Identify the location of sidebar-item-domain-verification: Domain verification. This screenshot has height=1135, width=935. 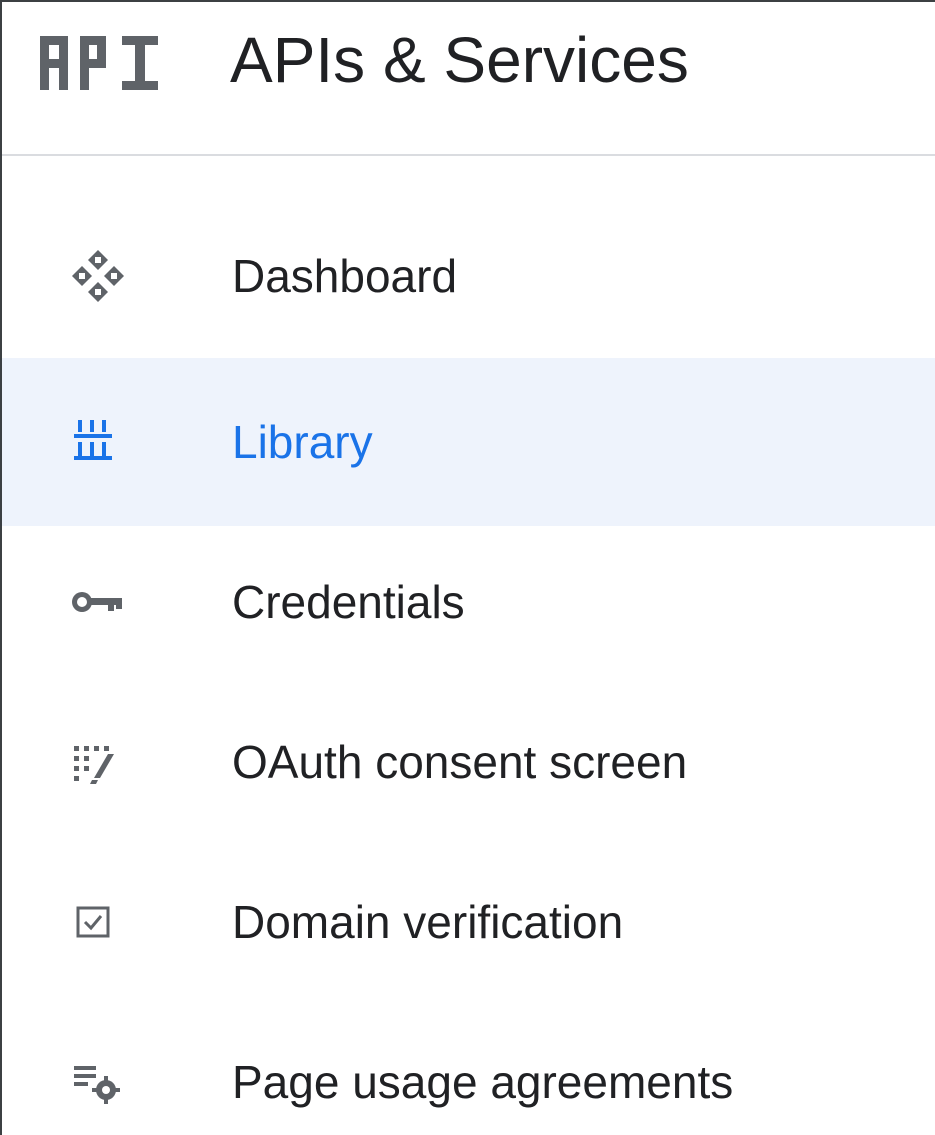
(468, 922).